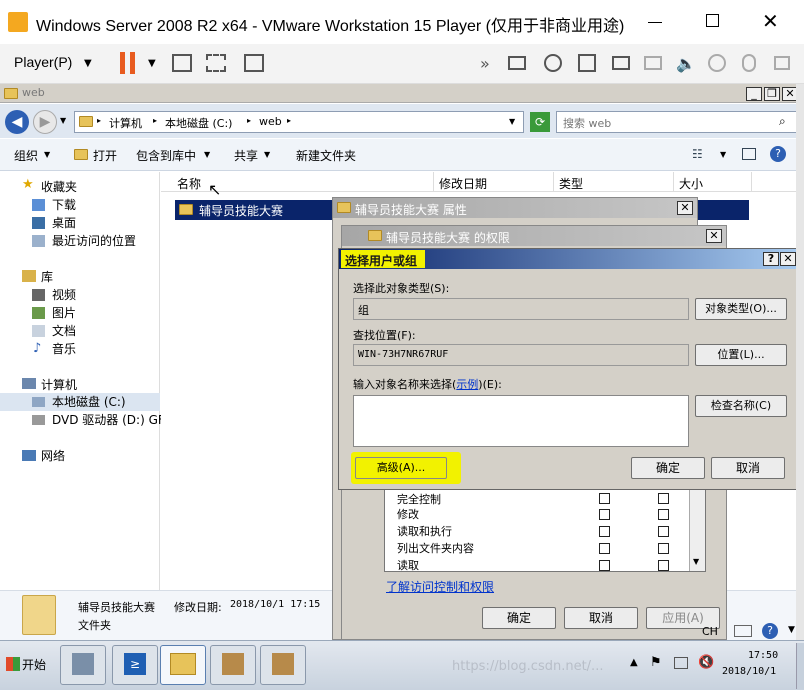 This screenshot has height=690, width=804. I want to click on share-button: 共享, so click(246, 155).